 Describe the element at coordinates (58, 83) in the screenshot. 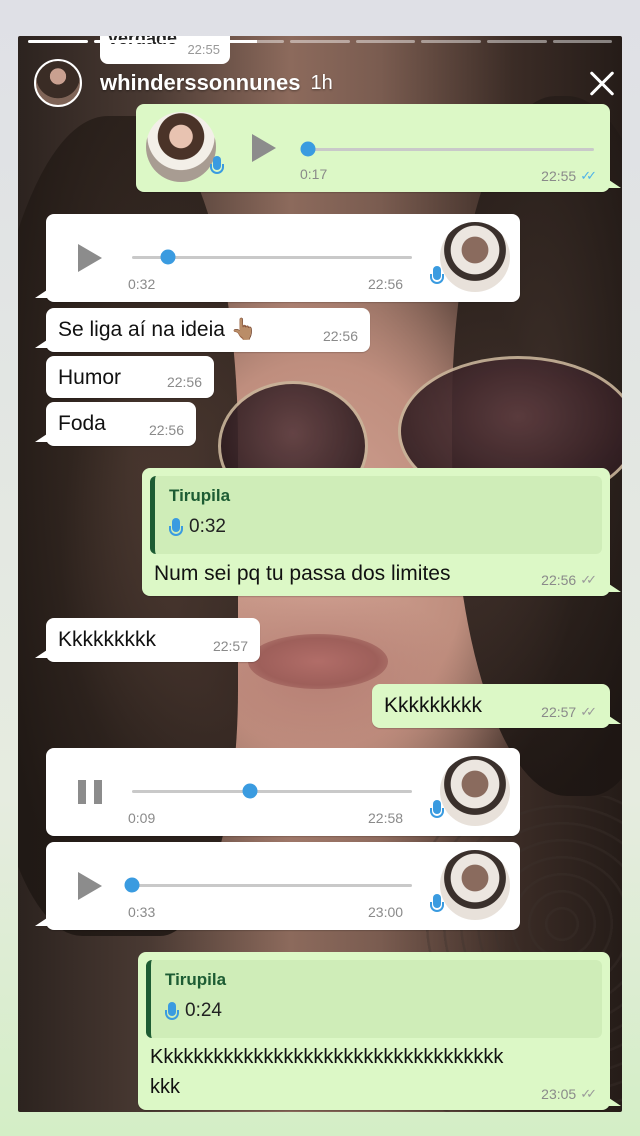

I see `story-author-avatar` at that location.